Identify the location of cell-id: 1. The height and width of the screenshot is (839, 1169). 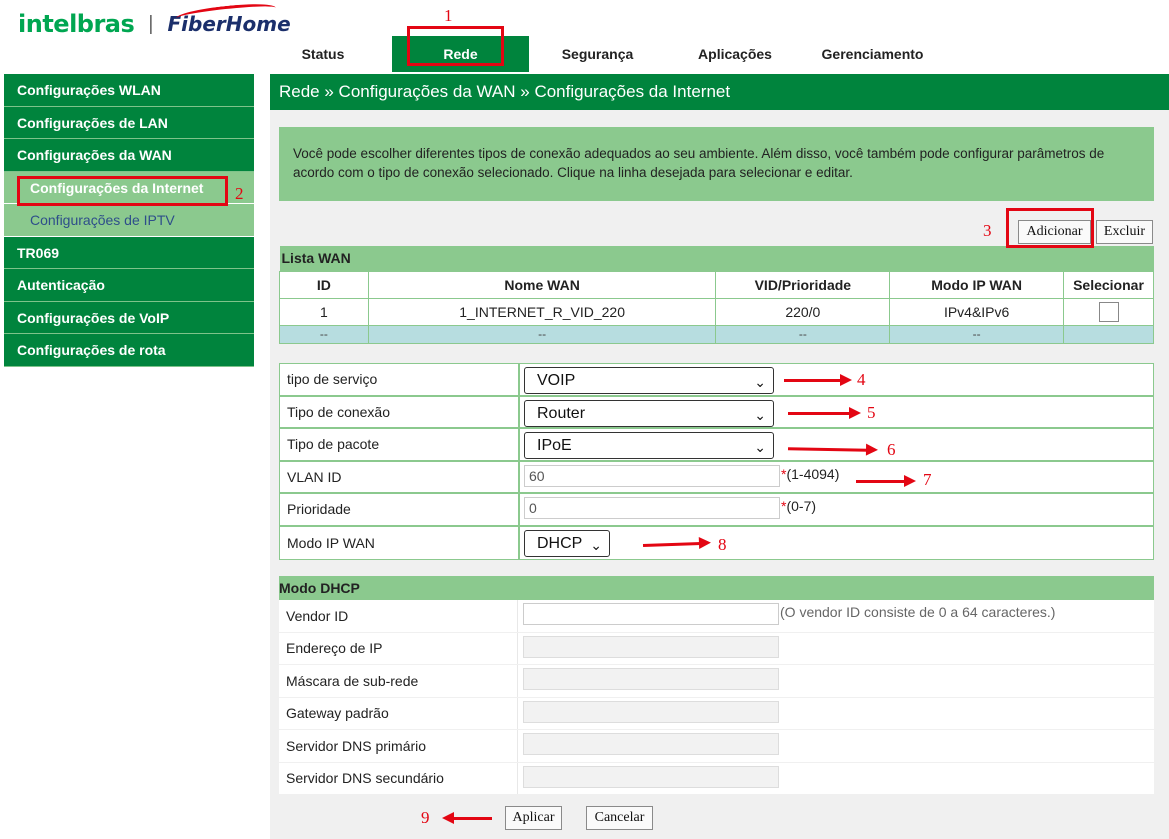
(324, 311).